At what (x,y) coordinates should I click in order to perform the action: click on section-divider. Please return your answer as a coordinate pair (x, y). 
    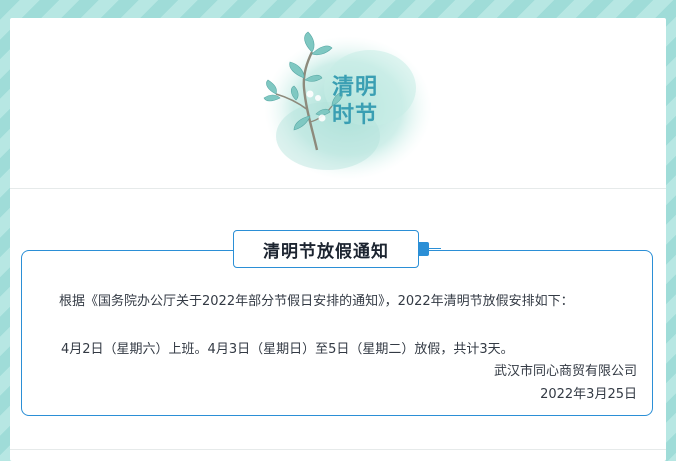
    Looking at the image, I should click on (338, 188).